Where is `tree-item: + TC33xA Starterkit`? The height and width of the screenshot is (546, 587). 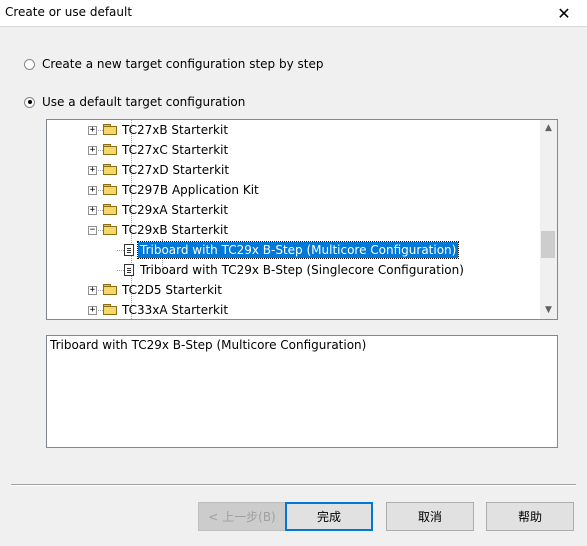
tree-item: + TC33xA Starterkit is located at coordinates (294, 309).